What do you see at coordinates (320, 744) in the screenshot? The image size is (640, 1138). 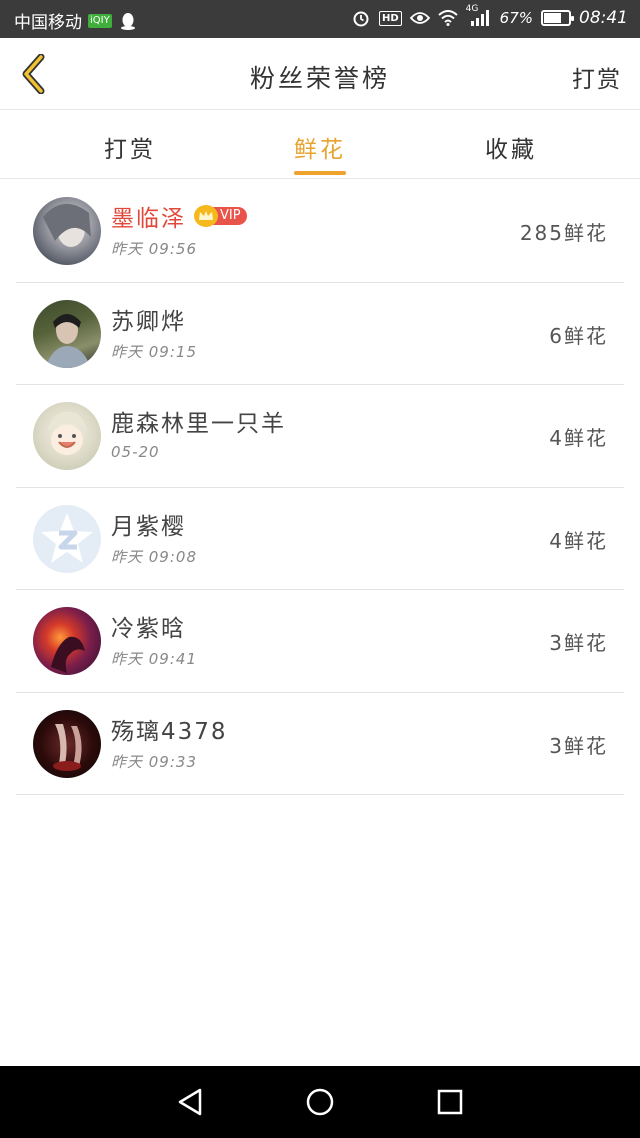 I see `list-item: 殇璃4378 昨天 09:33 3鲜花` at bounding box center [320, 744].